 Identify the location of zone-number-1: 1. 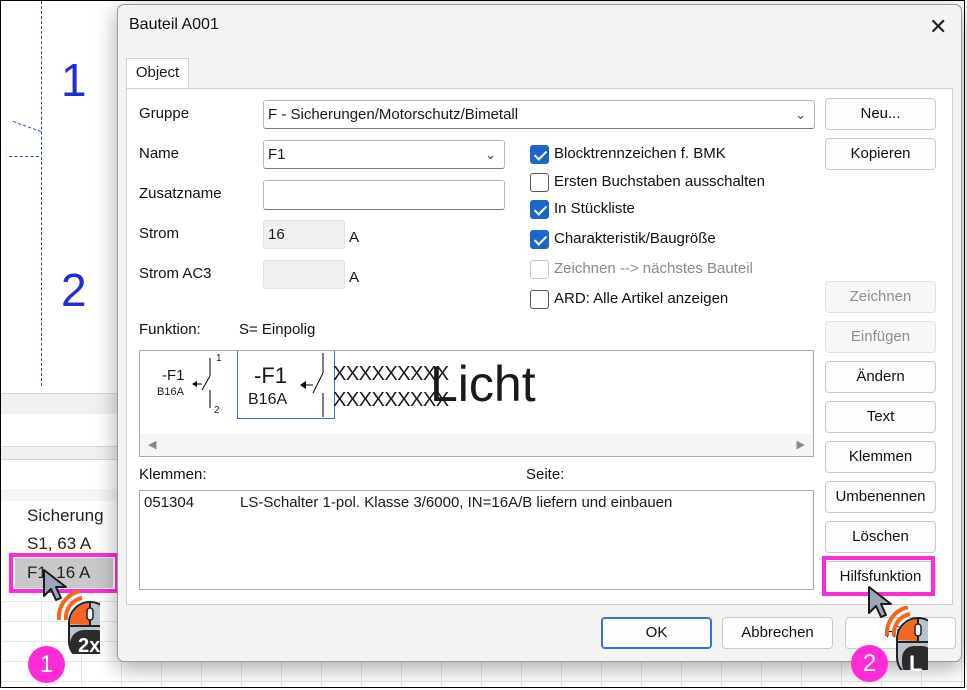
(74, 80).